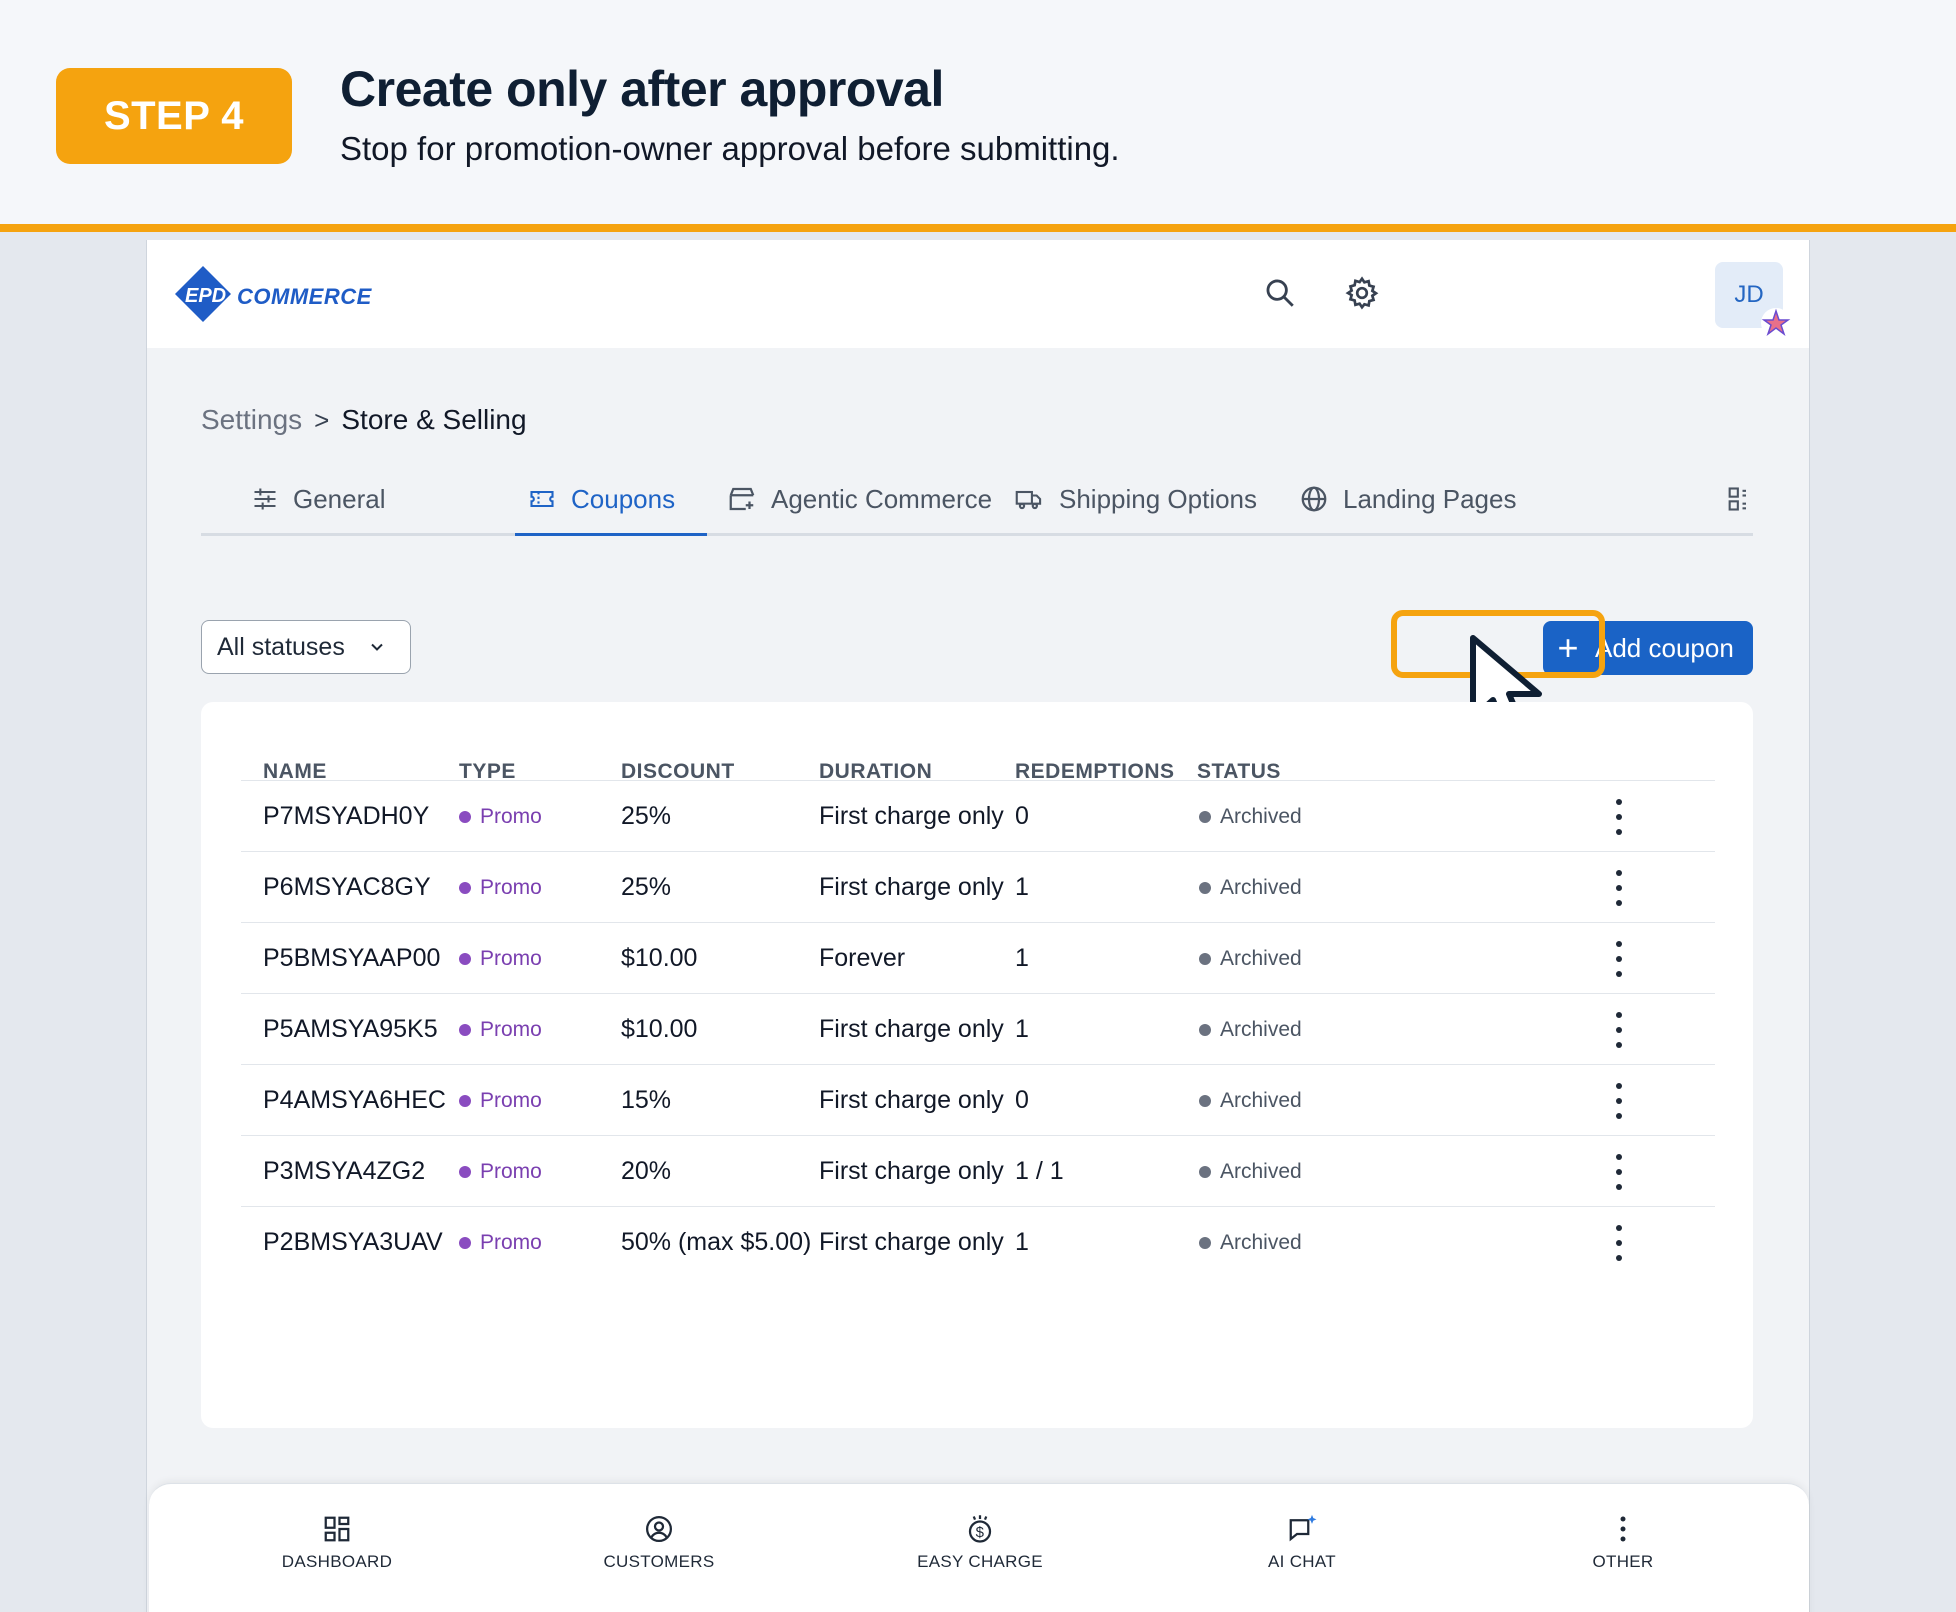 Image resolution: width=1956 pixels, height=1612 pixels. Describe the element at coordinates (339, 498) in the screenshot. I see `tab-label: General` at that location.